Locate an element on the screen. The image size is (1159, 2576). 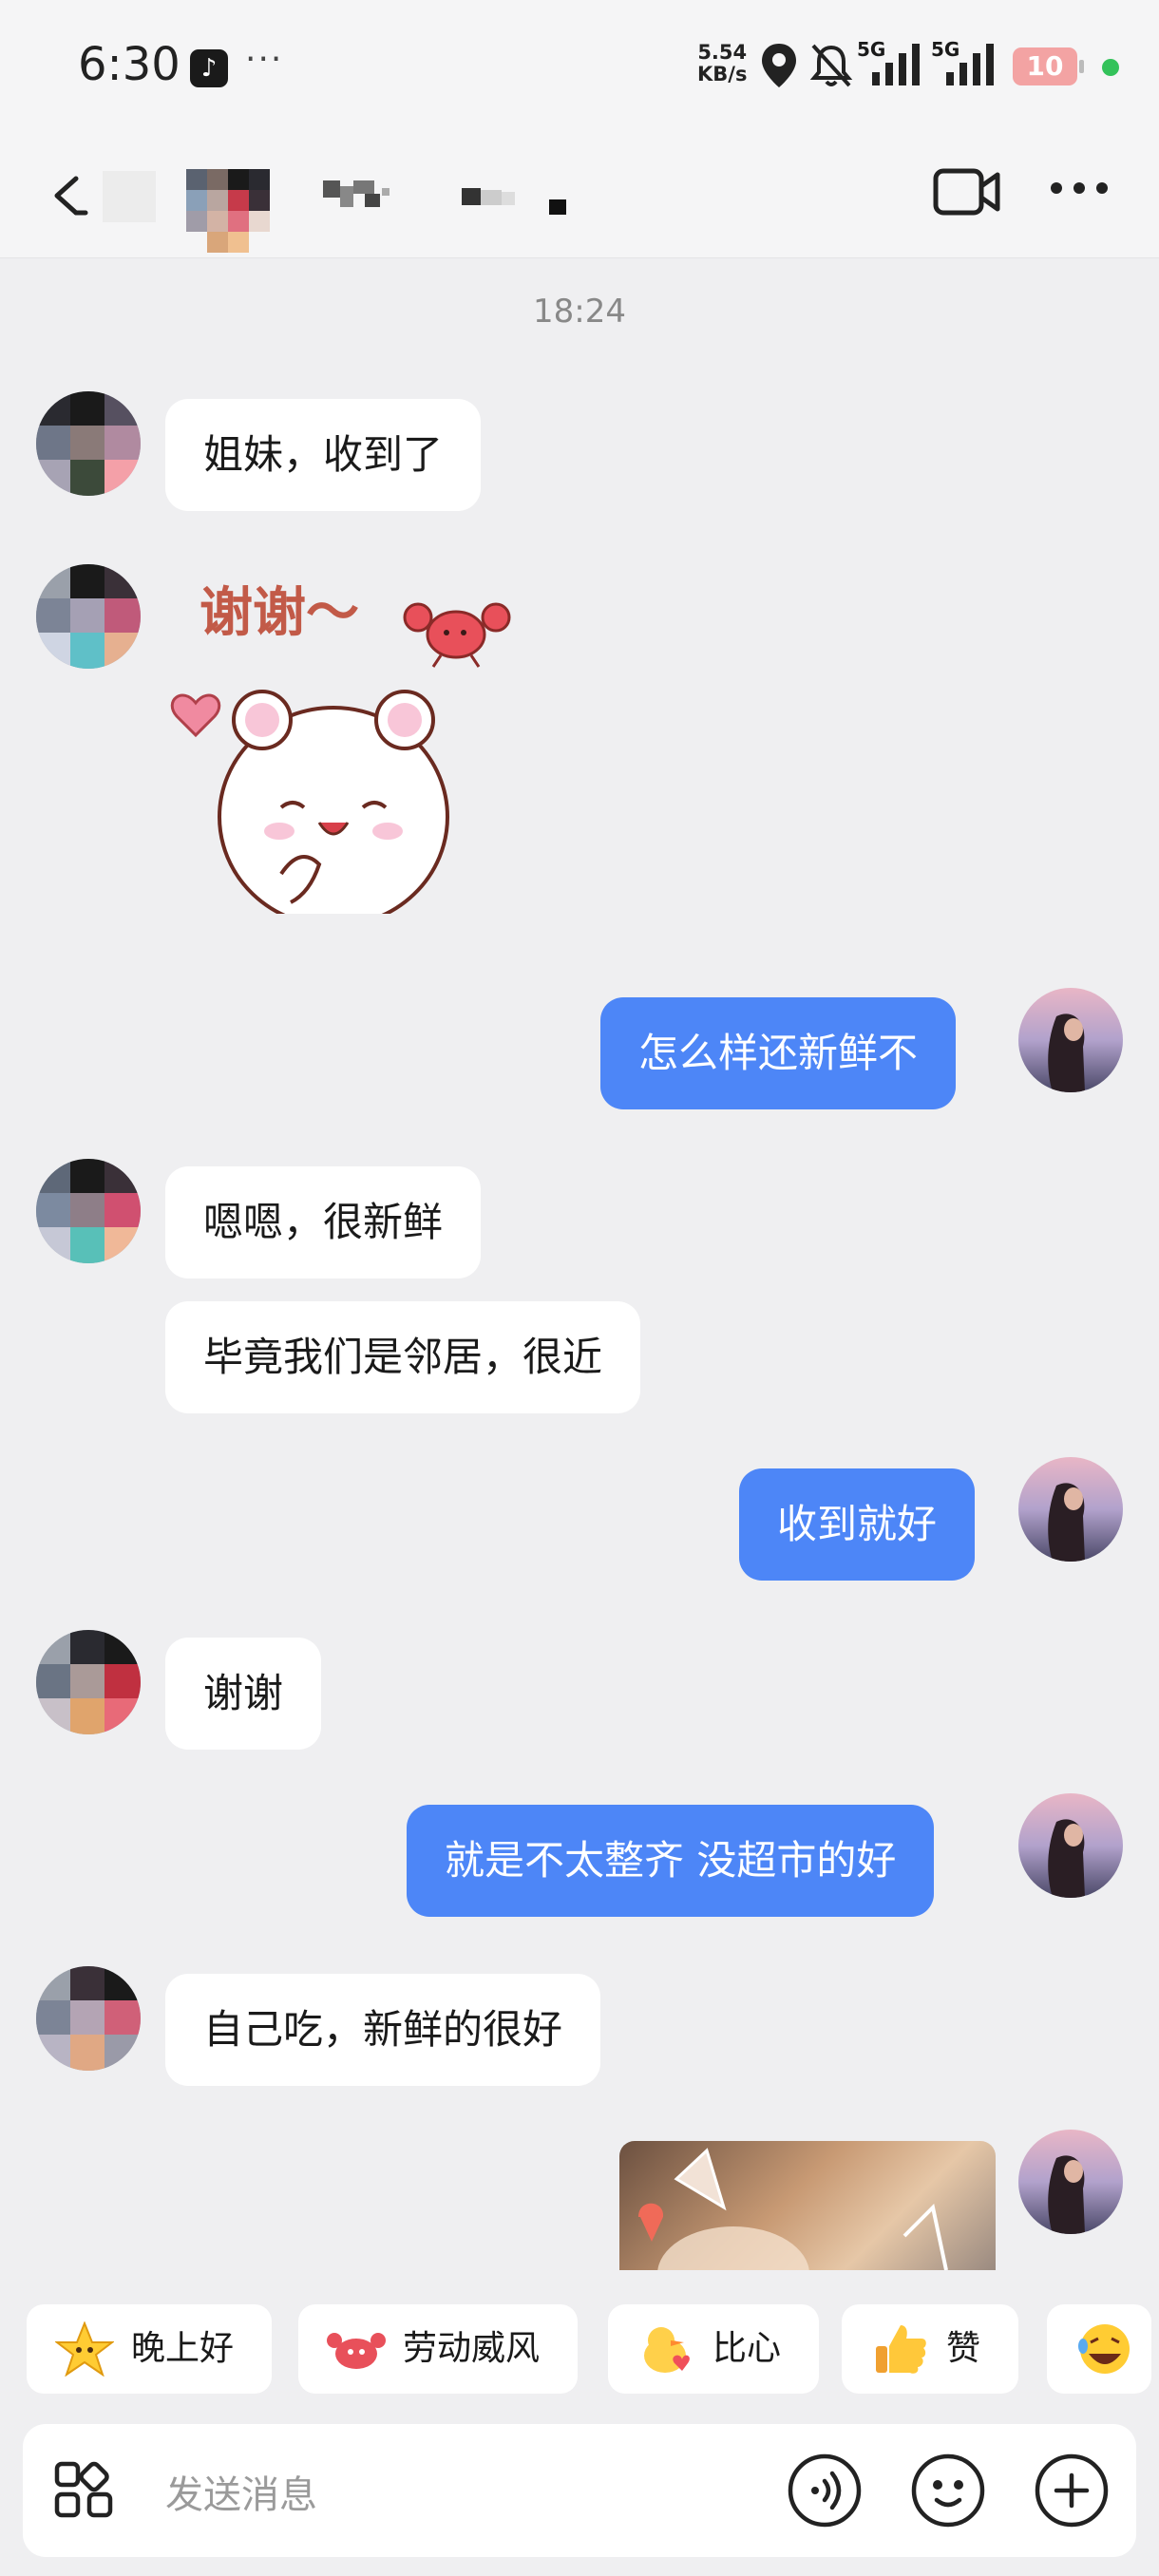
net-speed-unit: KB/s is located at coordinates (722, 74).